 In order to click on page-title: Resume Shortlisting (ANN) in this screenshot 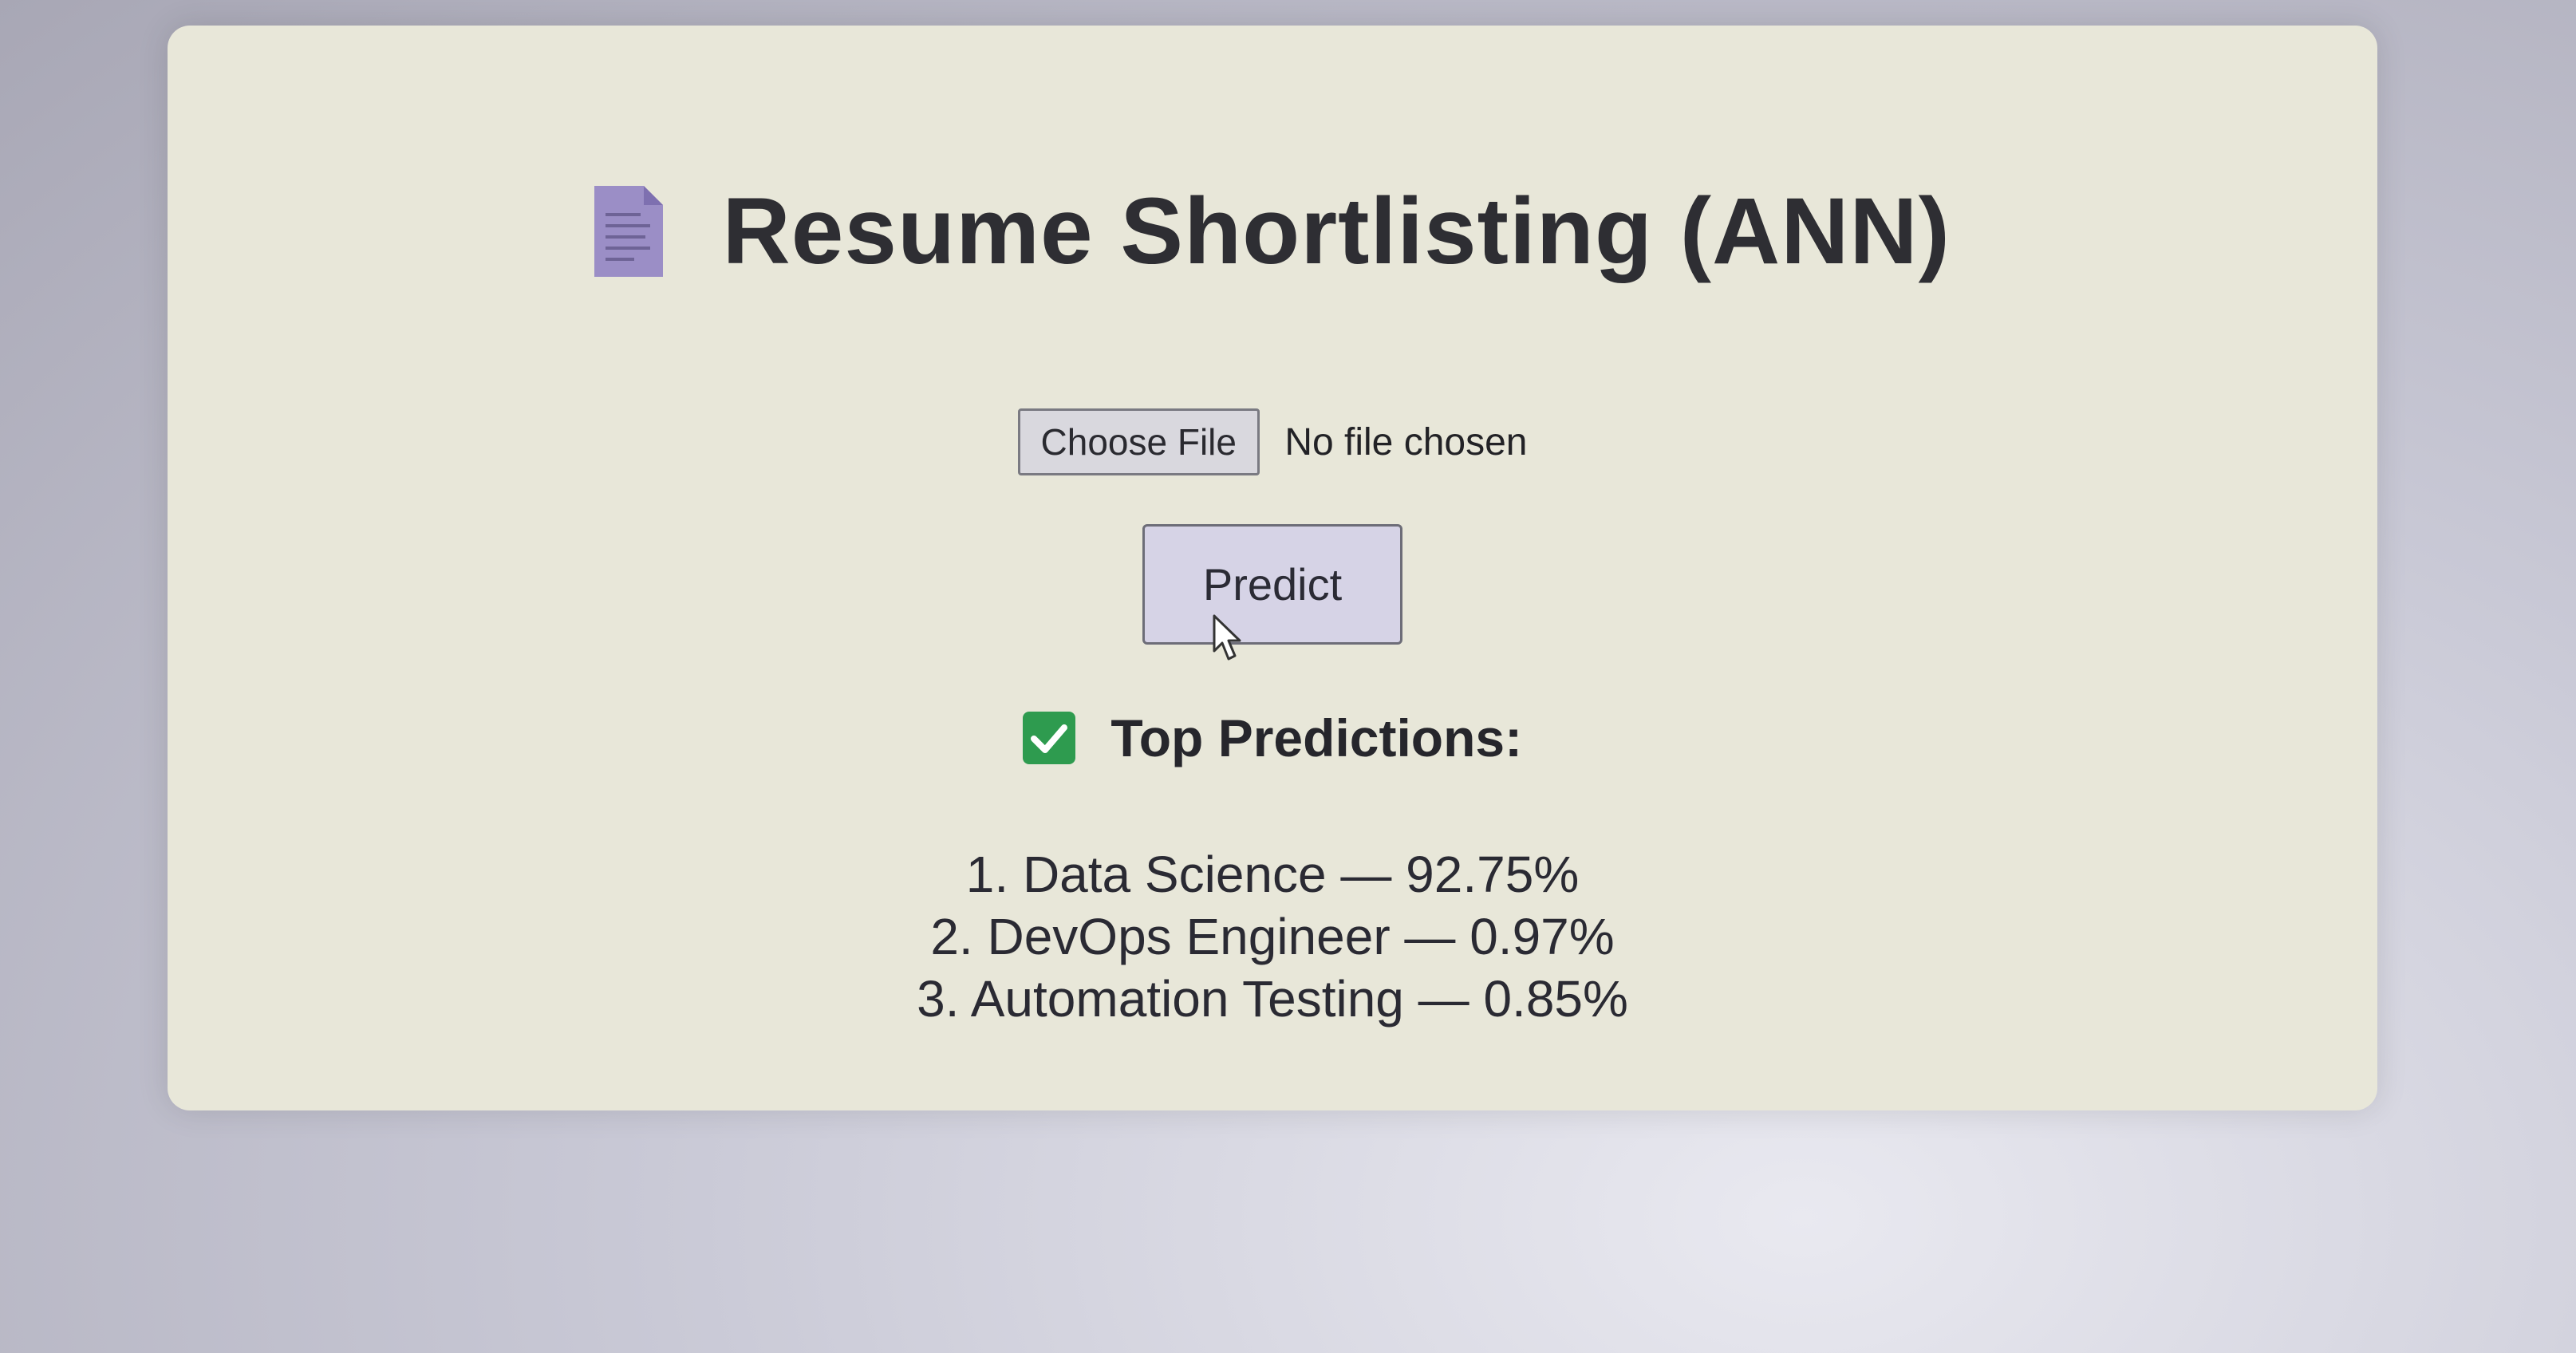, I will do `click(1336, 231)`.